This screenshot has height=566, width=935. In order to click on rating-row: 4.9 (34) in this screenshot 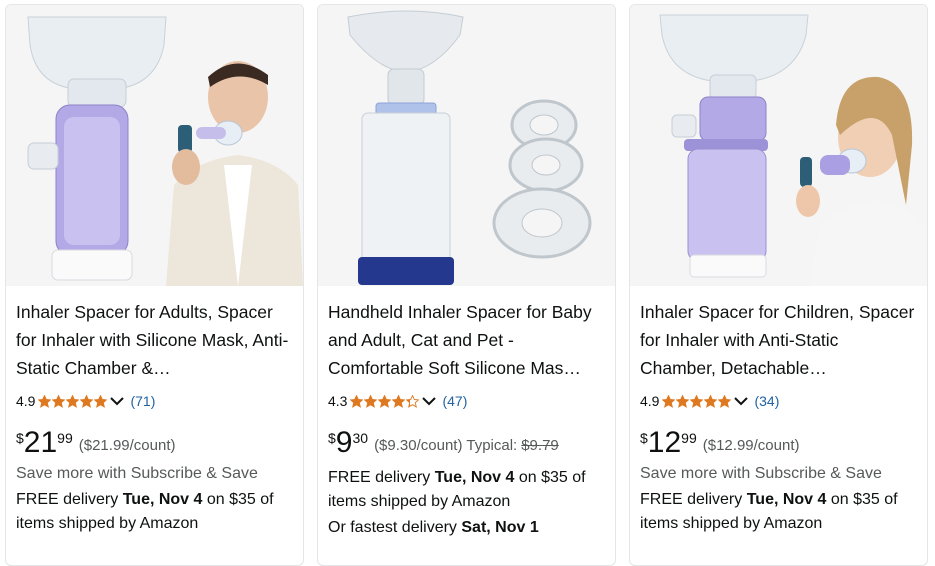, I will do `click(779, 401)`.